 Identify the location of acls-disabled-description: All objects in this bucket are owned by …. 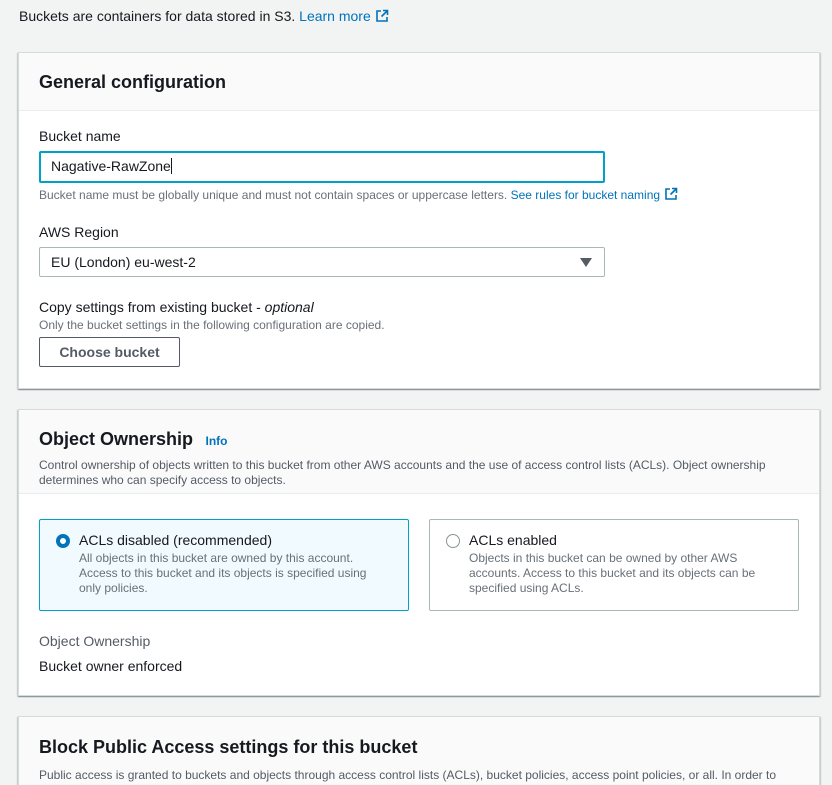
(223, 573).